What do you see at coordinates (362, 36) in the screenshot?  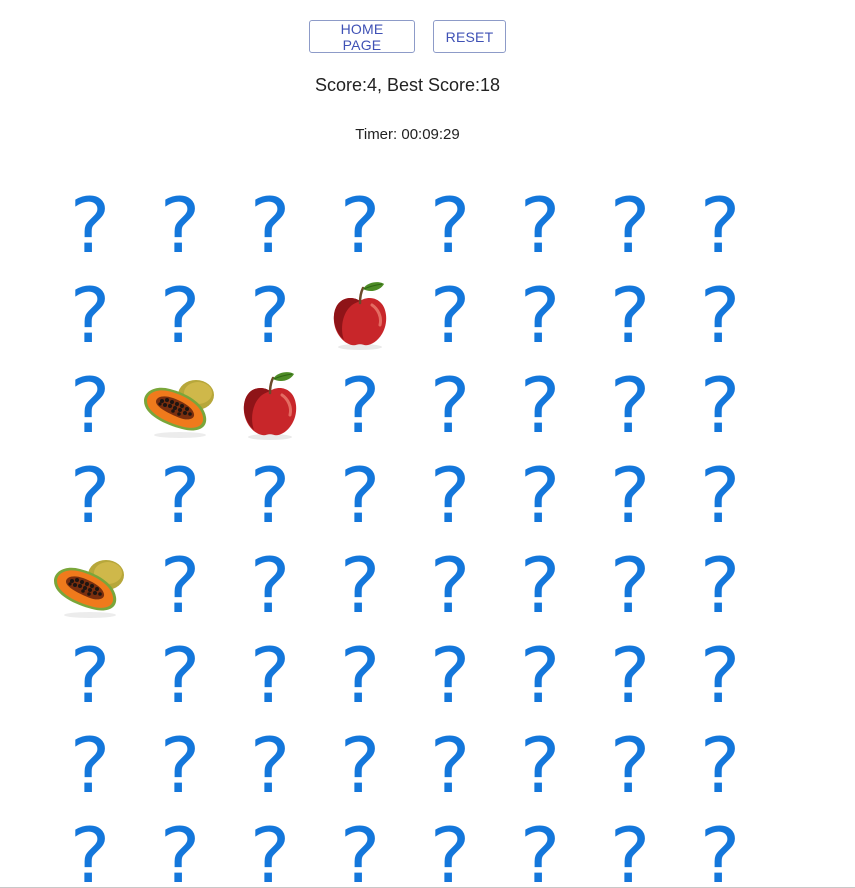 I see `home-page-button: HOME PAGE` at bounding box center [362, 36].